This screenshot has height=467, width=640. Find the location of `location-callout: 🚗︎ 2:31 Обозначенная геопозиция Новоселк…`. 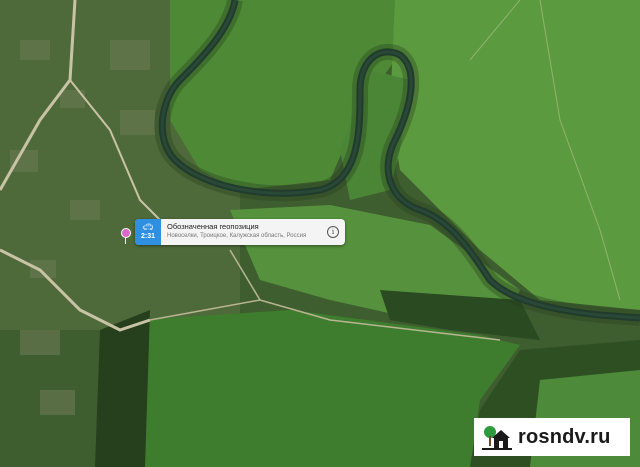

location-callout: 🚗︎ 2:31 Обозначенная геопозиция Новоселк… is located at coordinates (240, 232).